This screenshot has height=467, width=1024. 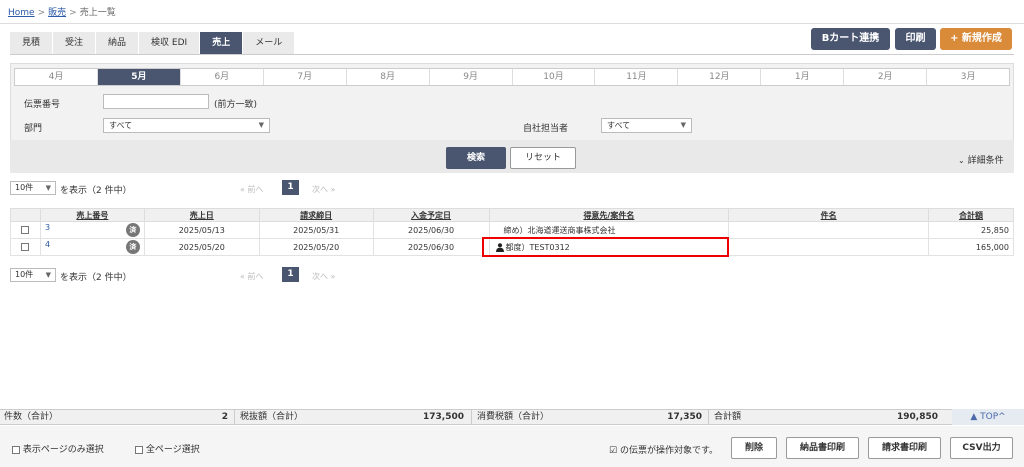 What do you see at coordinates (605, 247) in the screenshot?
I see `highlight-box` at bounding box center [605, 247].